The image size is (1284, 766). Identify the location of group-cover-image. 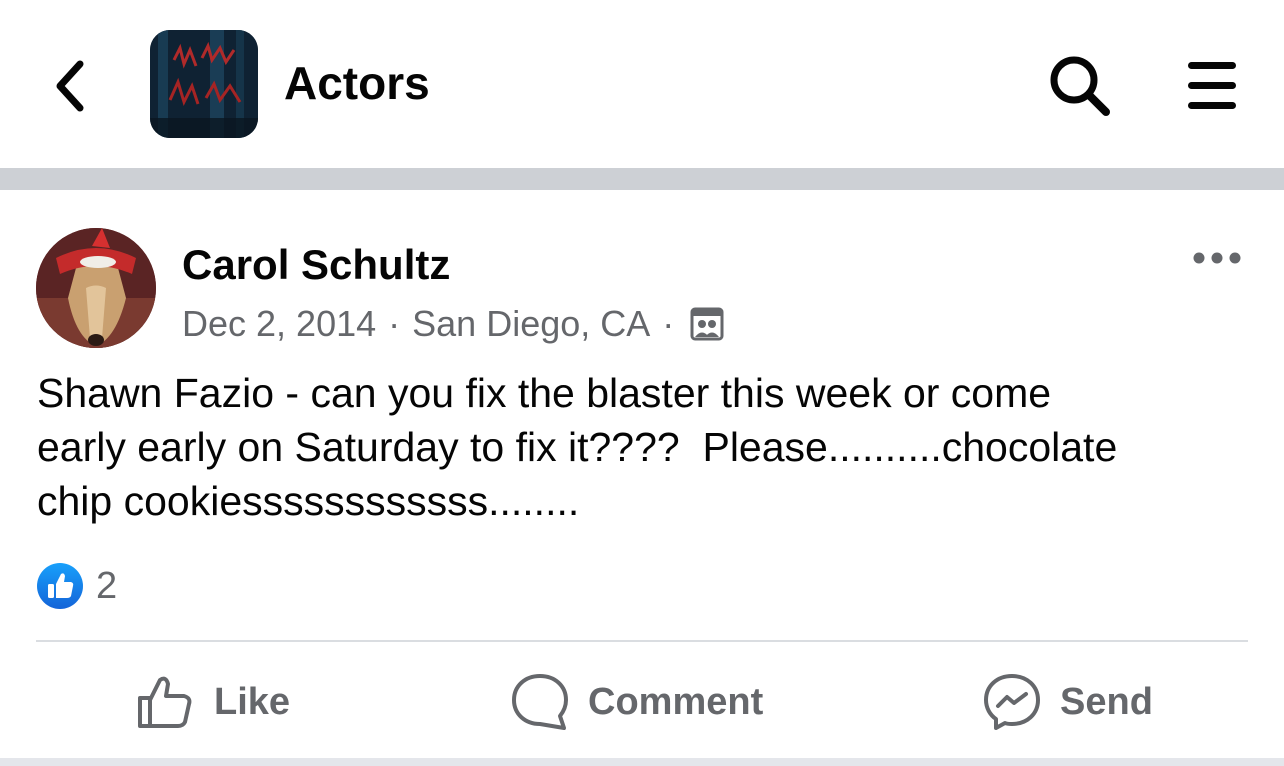
(204, 84).